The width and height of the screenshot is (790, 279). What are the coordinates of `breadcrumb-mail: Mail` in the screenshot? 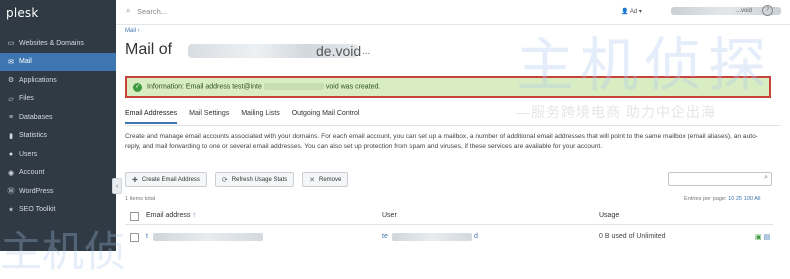 It's located at (130, 31).